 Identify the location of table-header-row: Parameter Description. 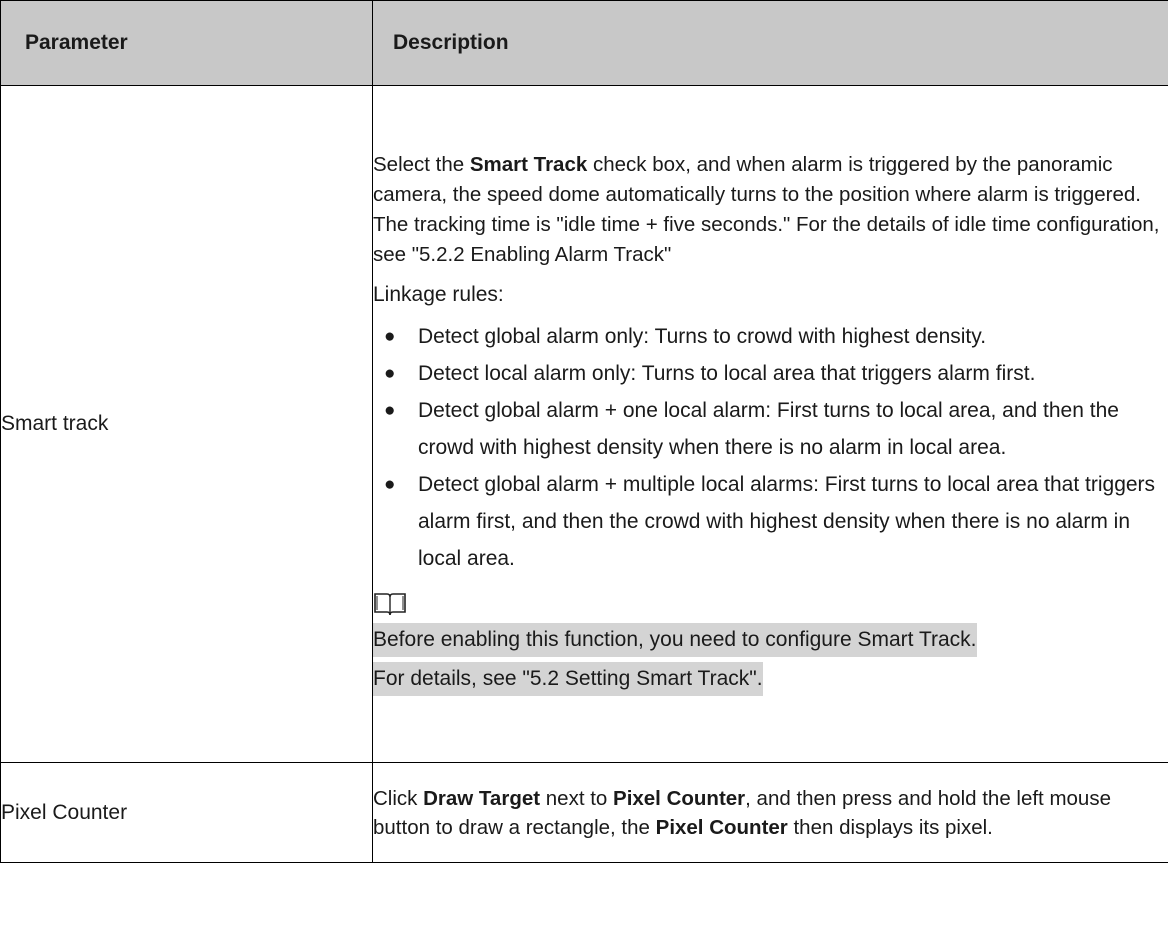
(584, 43).